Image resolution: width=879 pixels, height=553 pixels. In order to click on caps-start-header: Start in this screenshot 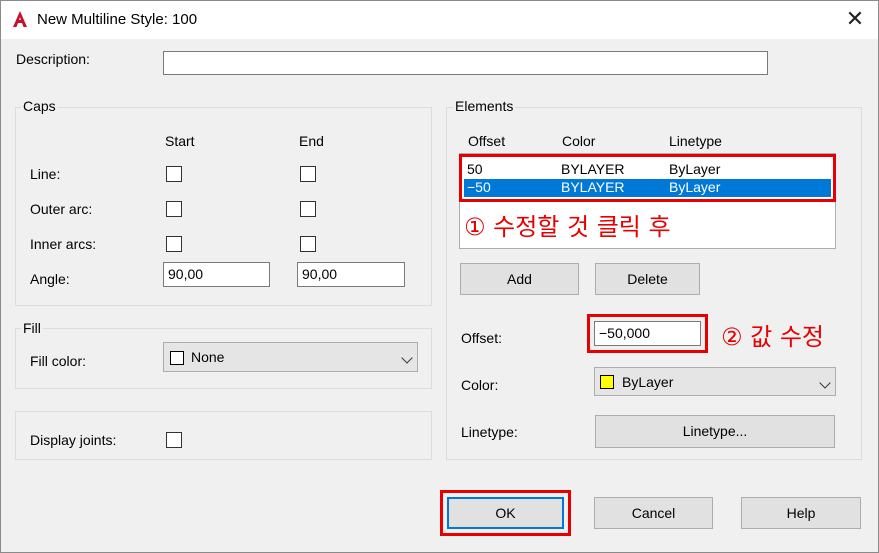, I will do `click(180, 141)`.